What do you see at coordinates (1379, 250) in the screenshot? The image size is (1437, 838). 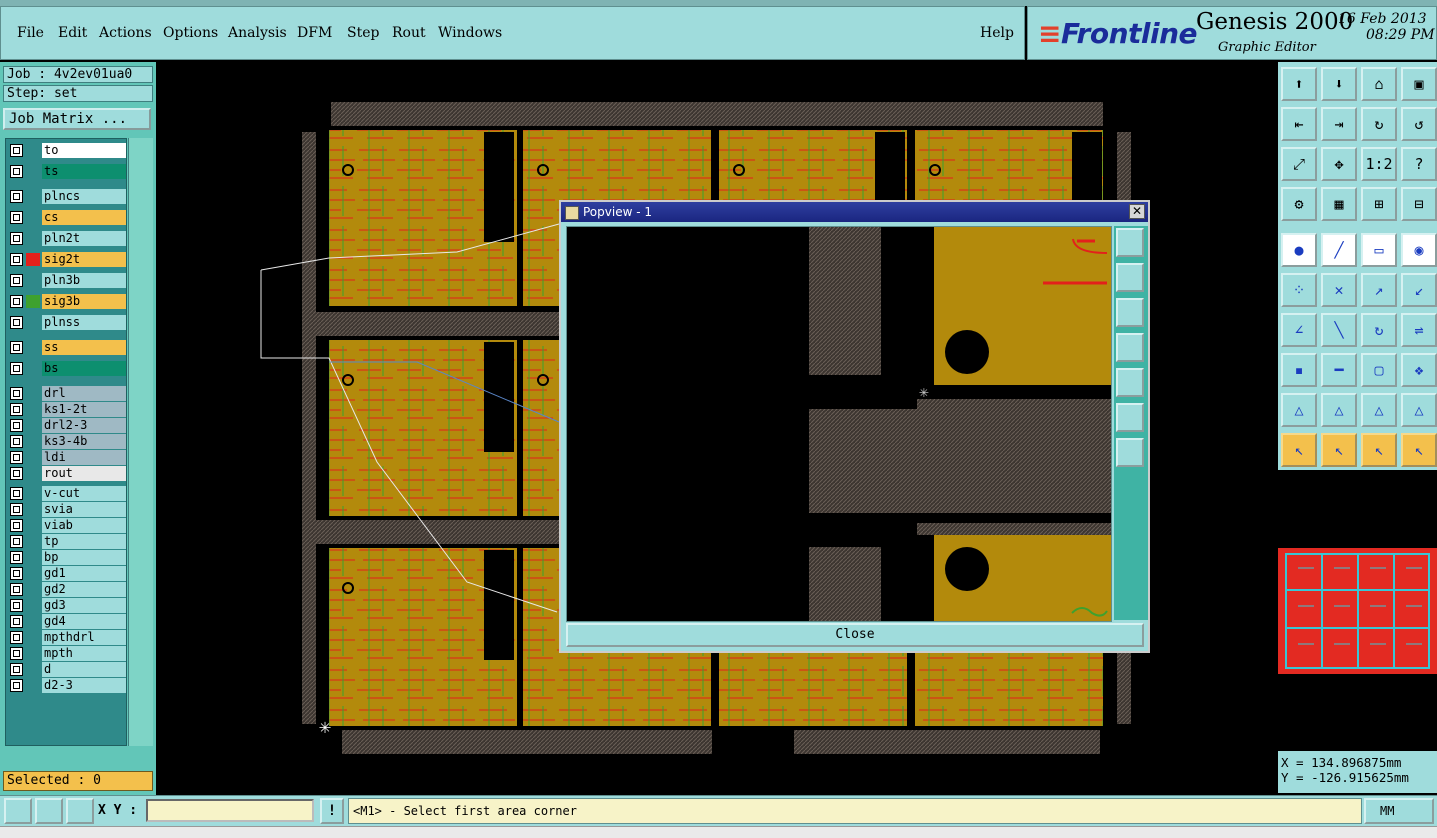 I see `measure-button: ▭` at bounding box center [1379, 250].